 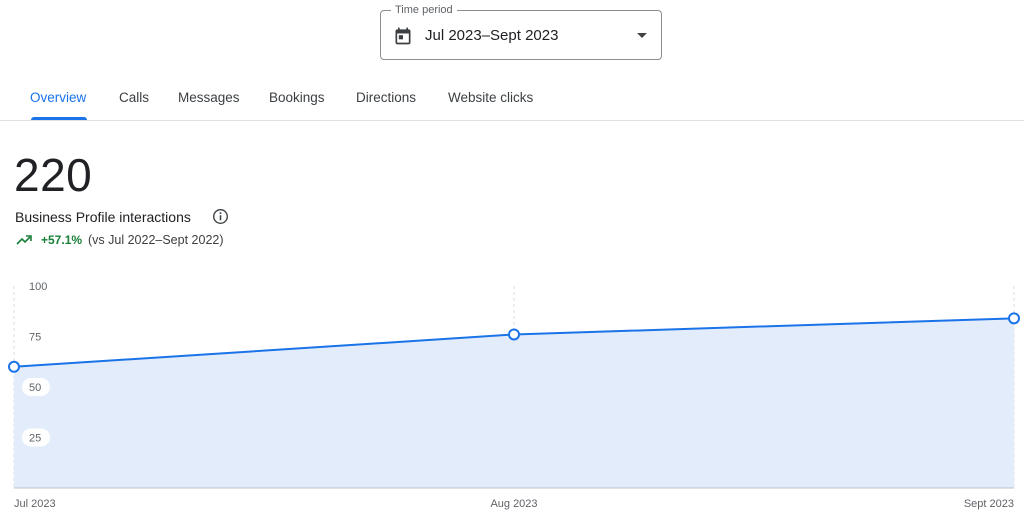 I want to click on time-period-select: Time period Jul 2023–Sept 2023, so click(x=521, y=31).